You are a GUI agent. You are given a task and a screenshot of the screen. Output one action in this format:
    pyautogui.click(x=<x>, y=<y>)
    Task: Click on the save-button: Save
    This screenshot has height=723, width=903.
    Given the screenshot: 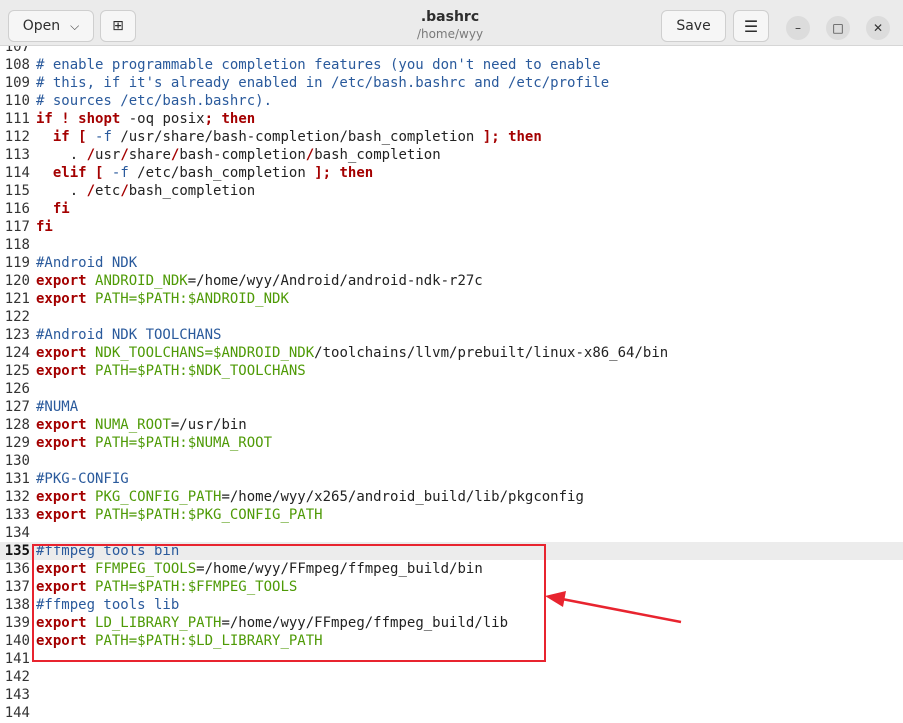 What is the action you would take?
    pyautogui.click(x=693, y=26)
    